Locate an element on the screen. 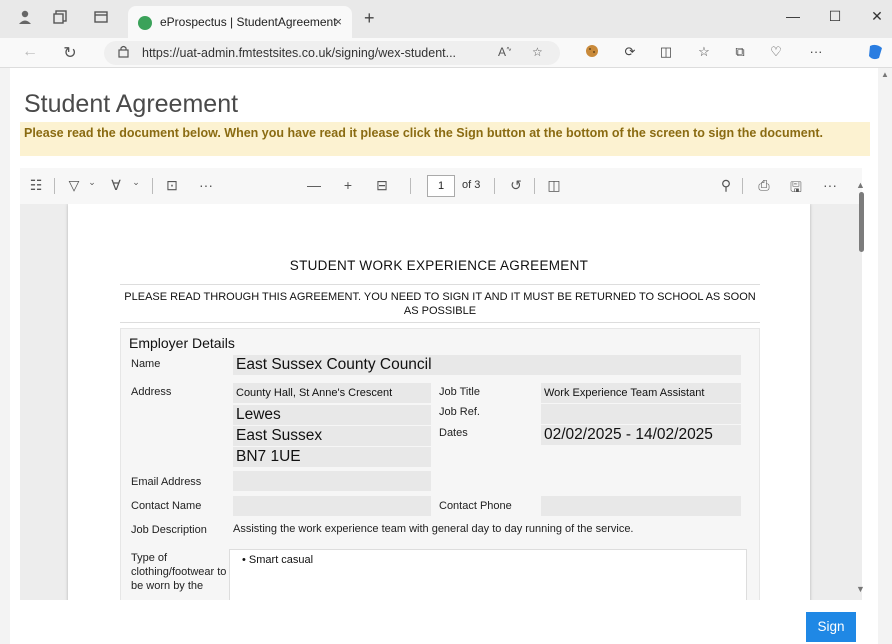 This screenshot has width=892, height=644. workspaces-icon is located at coordinates (61, 18).